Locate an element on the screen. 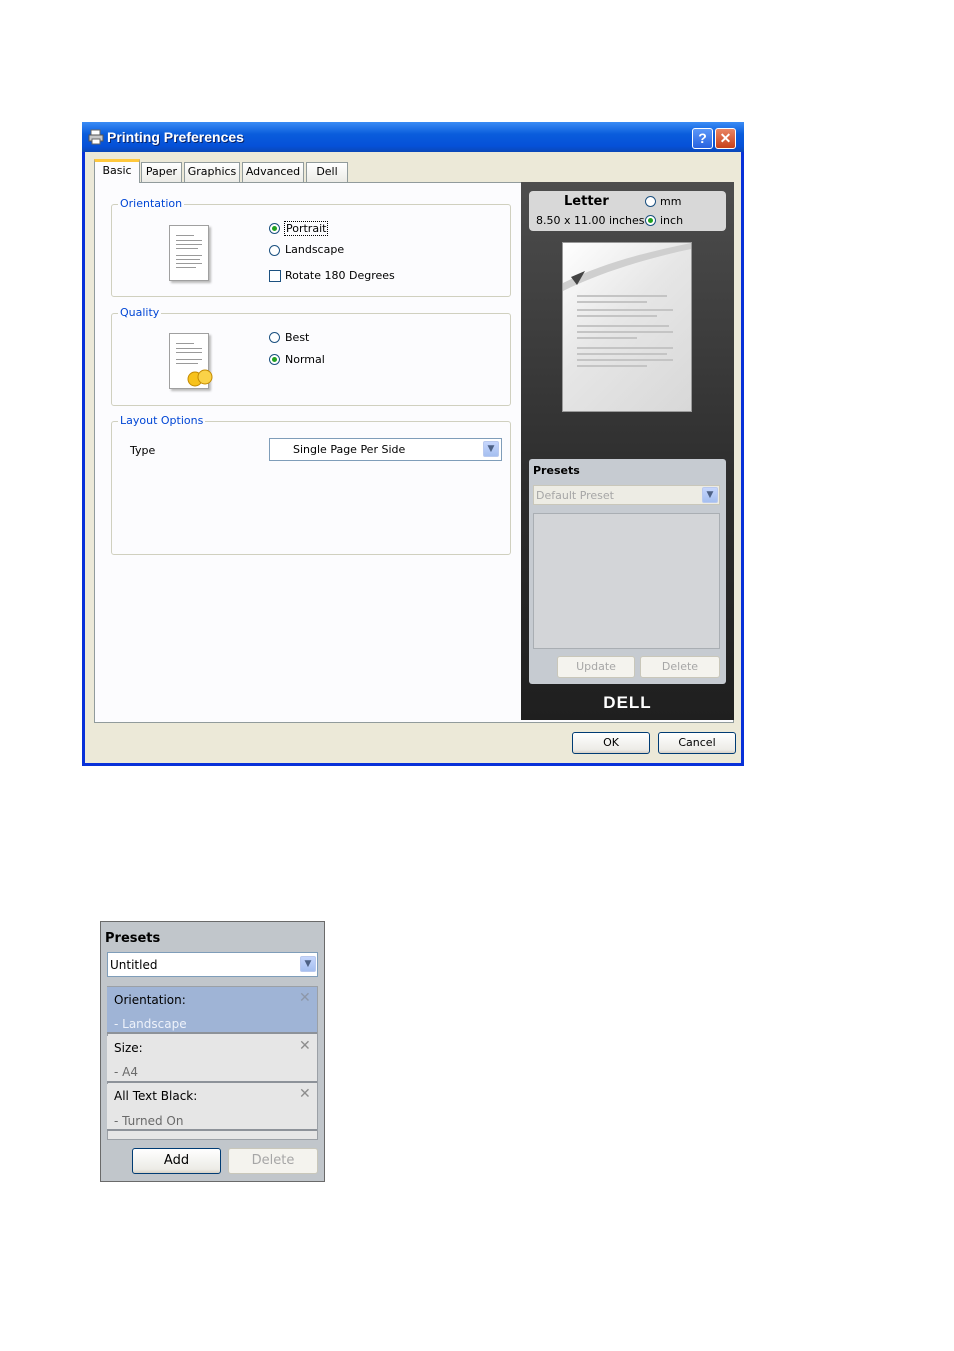 This screenshot has width=954, height=1351. preset-item-size: Size: - A4 ✕ is located at coordinates (212, 1059).